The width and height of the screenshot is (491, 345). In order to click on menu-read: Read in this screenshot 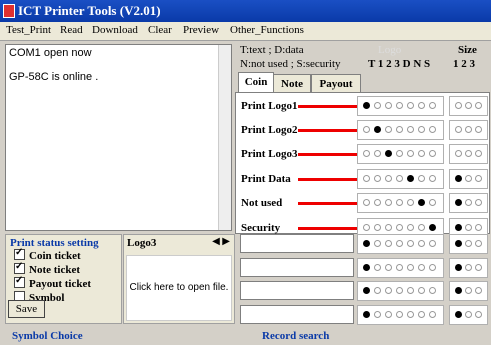, I will do `click(71, 30)`.